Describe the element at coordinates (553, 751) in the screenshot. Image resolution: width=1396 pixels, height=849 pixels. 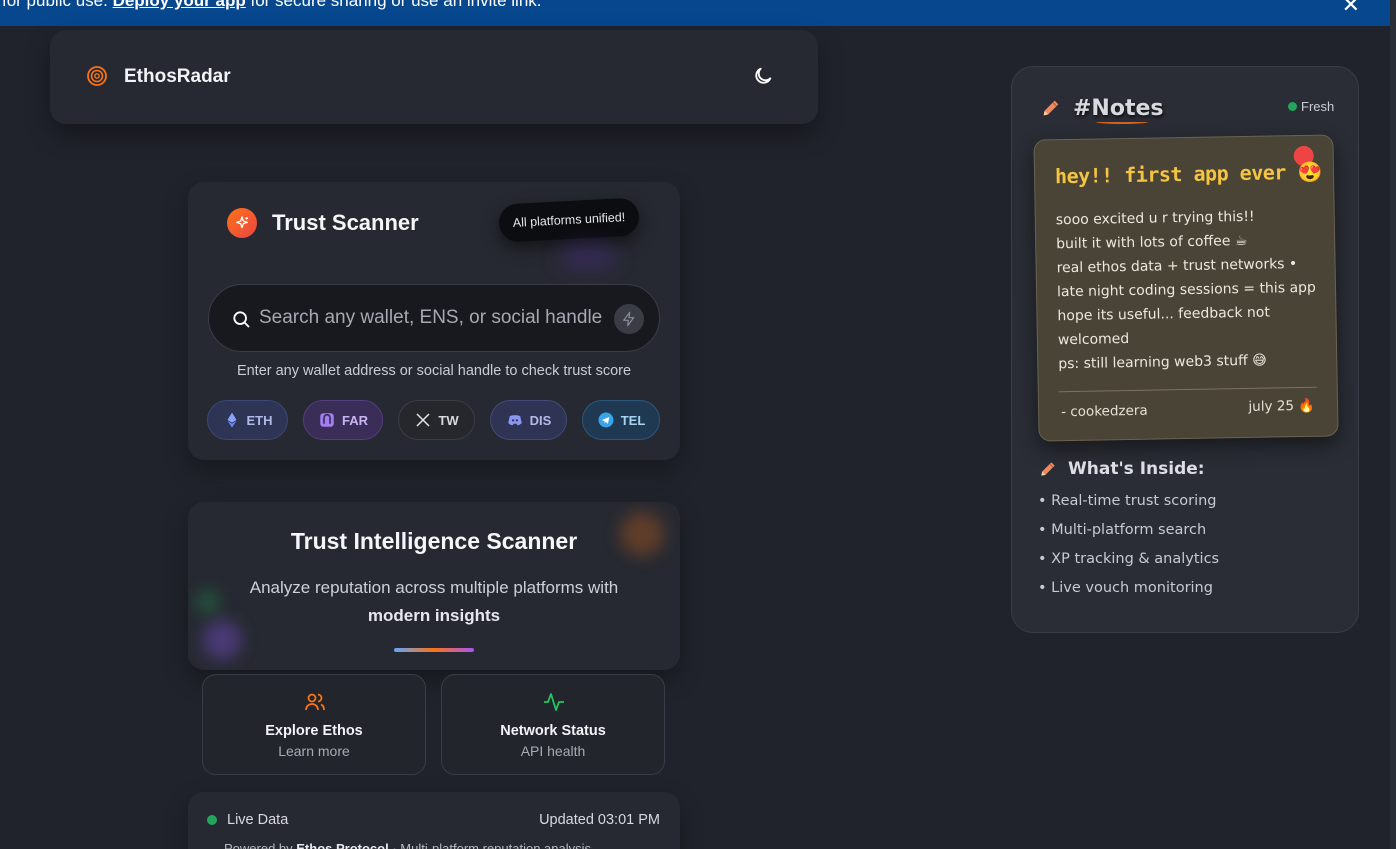
I see `mini-card-subtitle: API health` at that location.